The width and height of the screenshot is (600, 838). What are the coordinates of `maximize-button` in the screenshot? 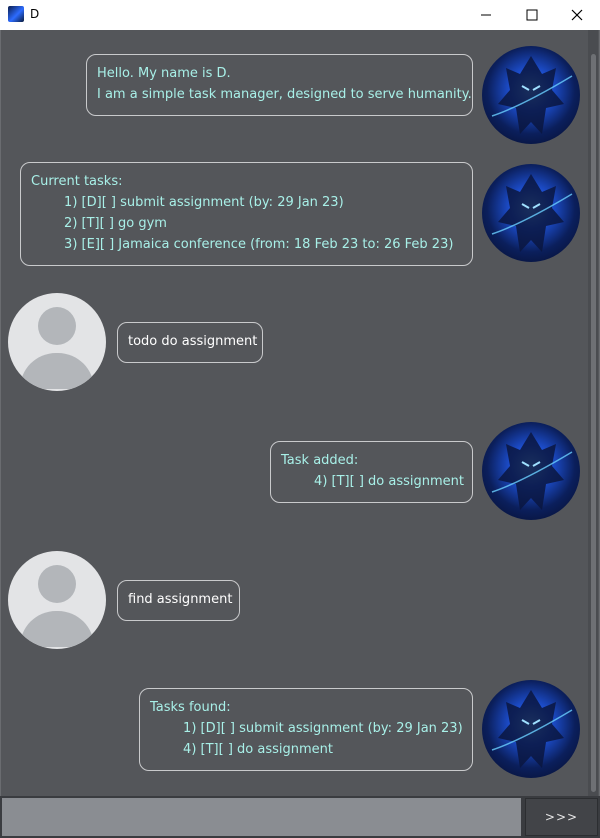 It's located at (532, 15).